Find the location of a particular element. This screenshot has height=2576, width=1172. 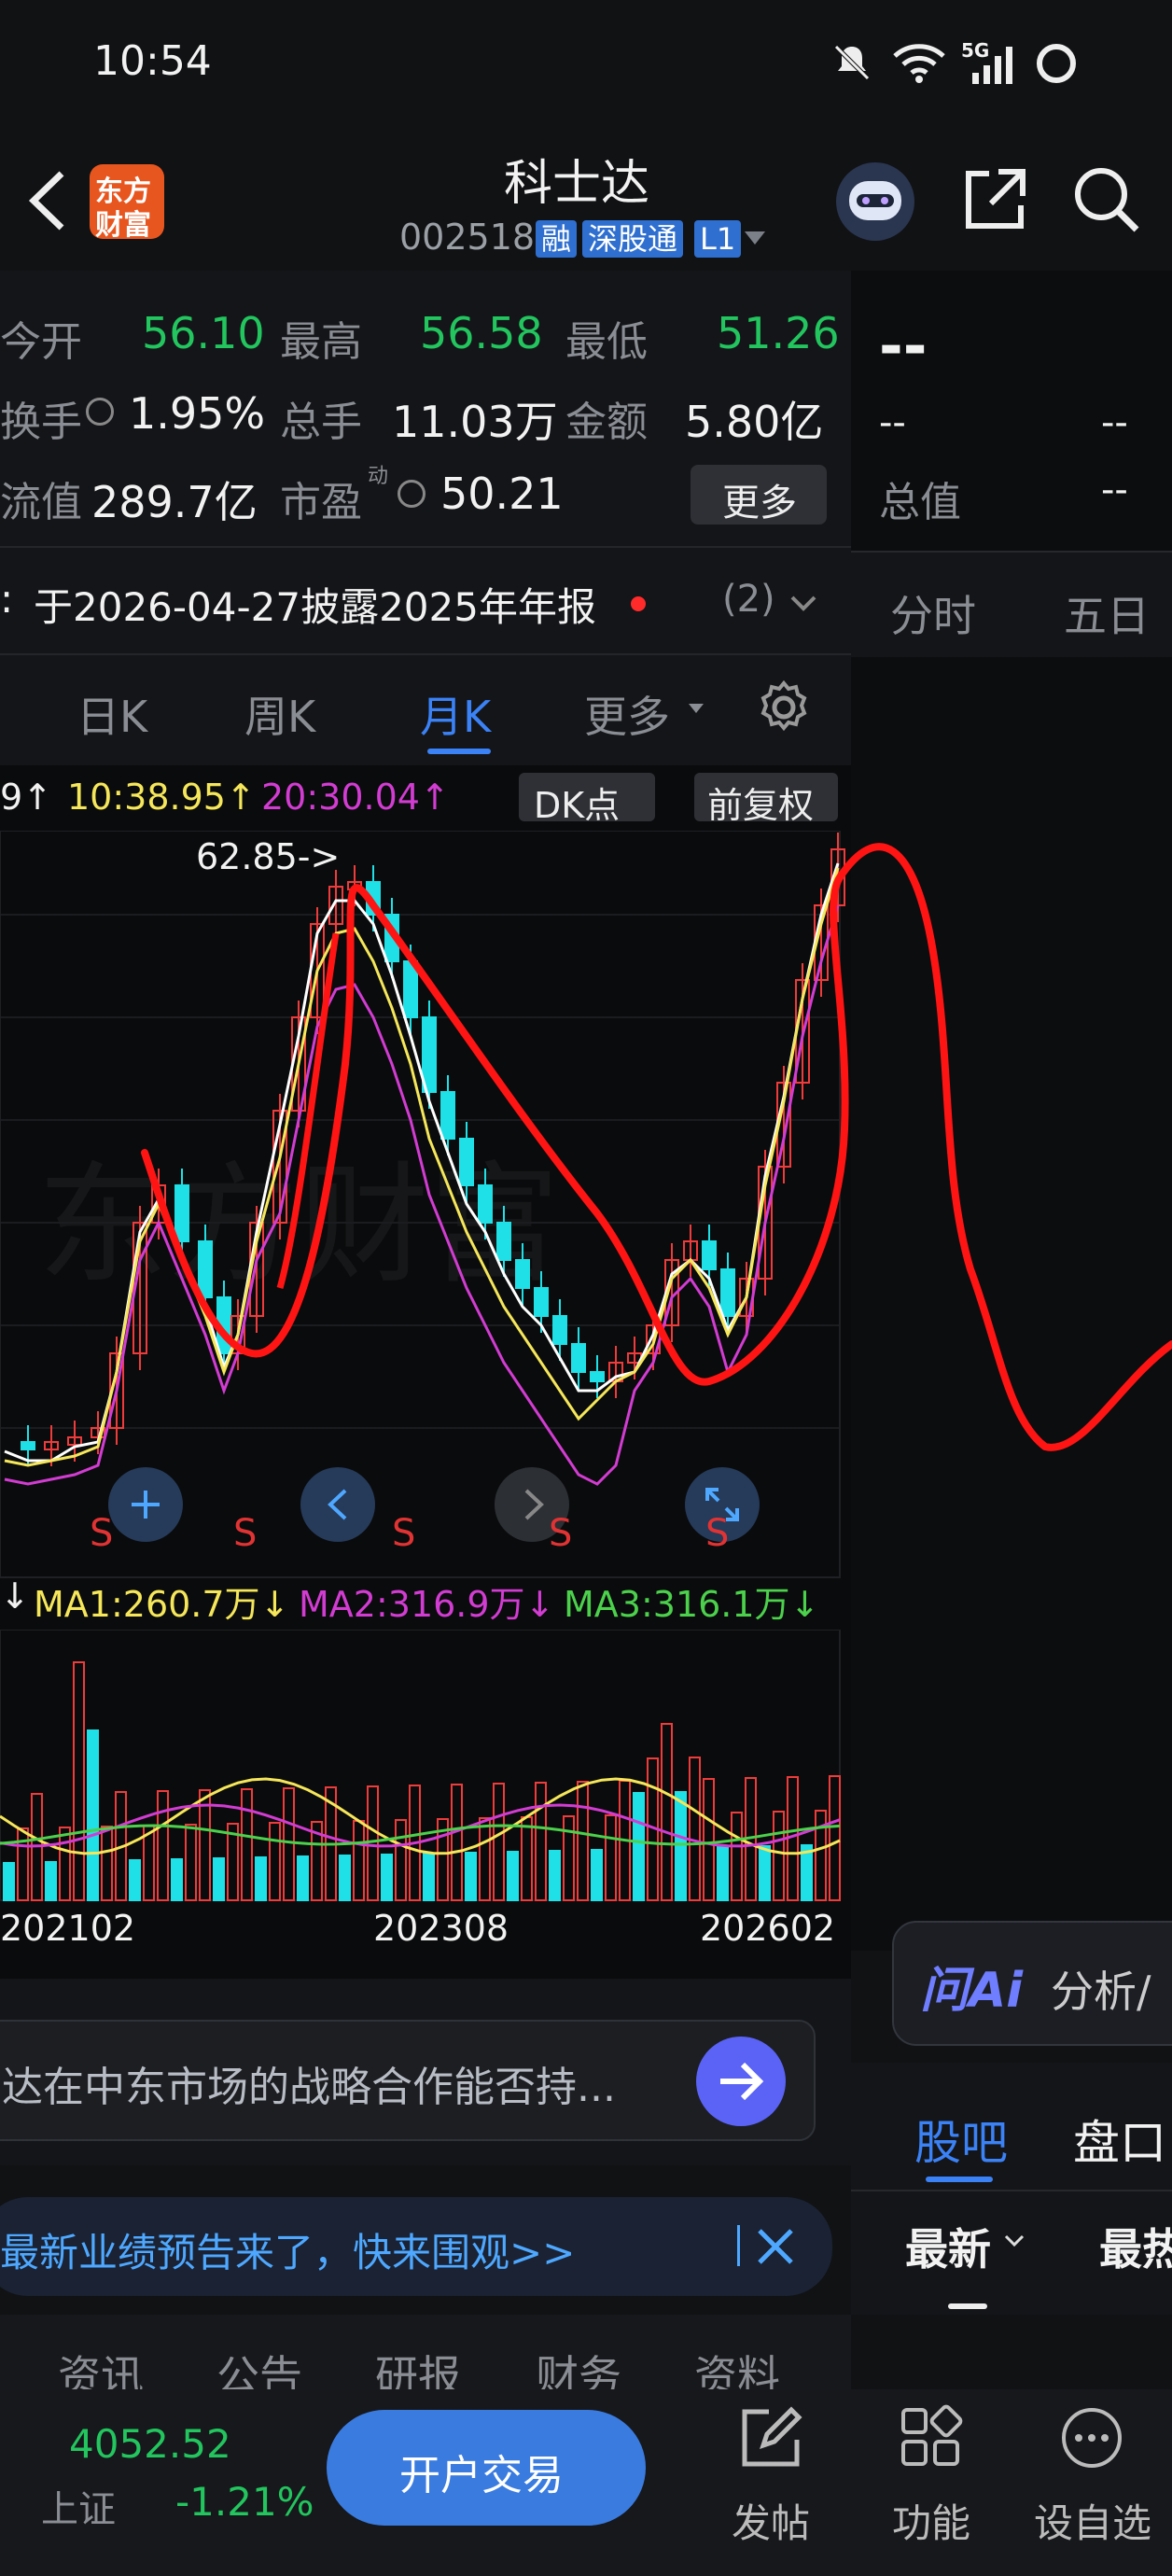

eastmoney-logo: 东方 财富 is located at coordinates (127, 203).